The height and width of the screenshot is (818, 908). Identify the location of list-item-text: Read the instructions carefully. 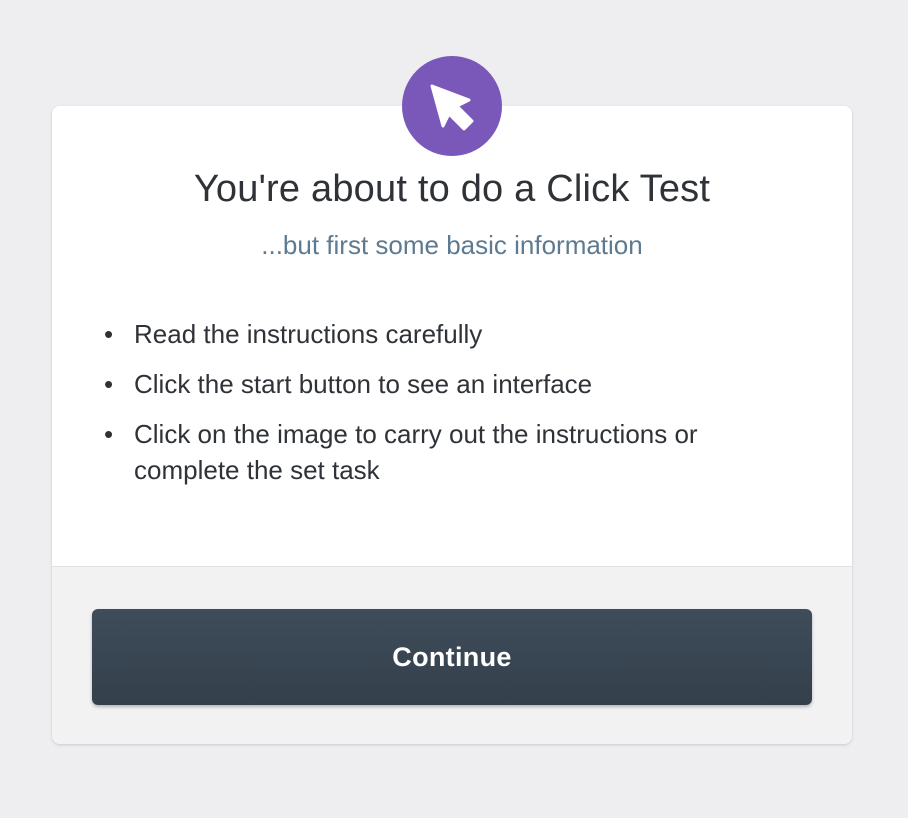
(308, 334).